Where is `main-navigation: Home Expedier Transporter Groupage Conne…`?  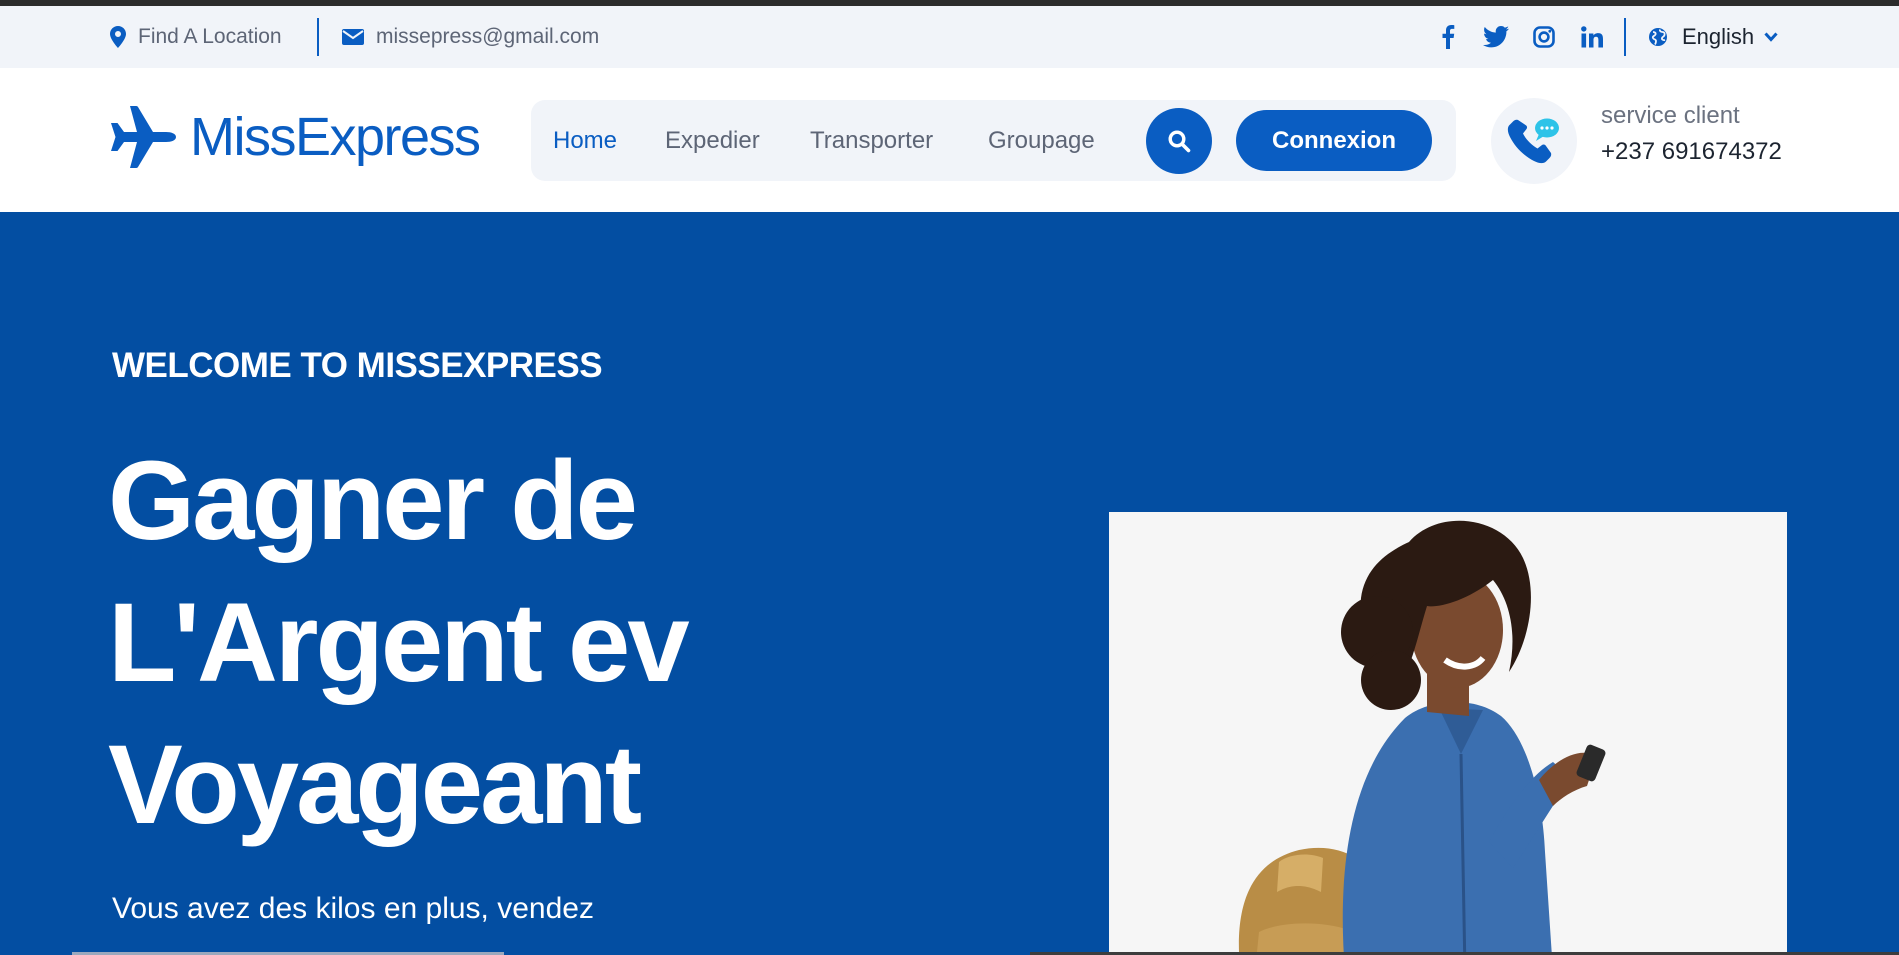 main-navigation: Home Expedier Transporter Groupage Conne… is located at coordinates (993, 140).